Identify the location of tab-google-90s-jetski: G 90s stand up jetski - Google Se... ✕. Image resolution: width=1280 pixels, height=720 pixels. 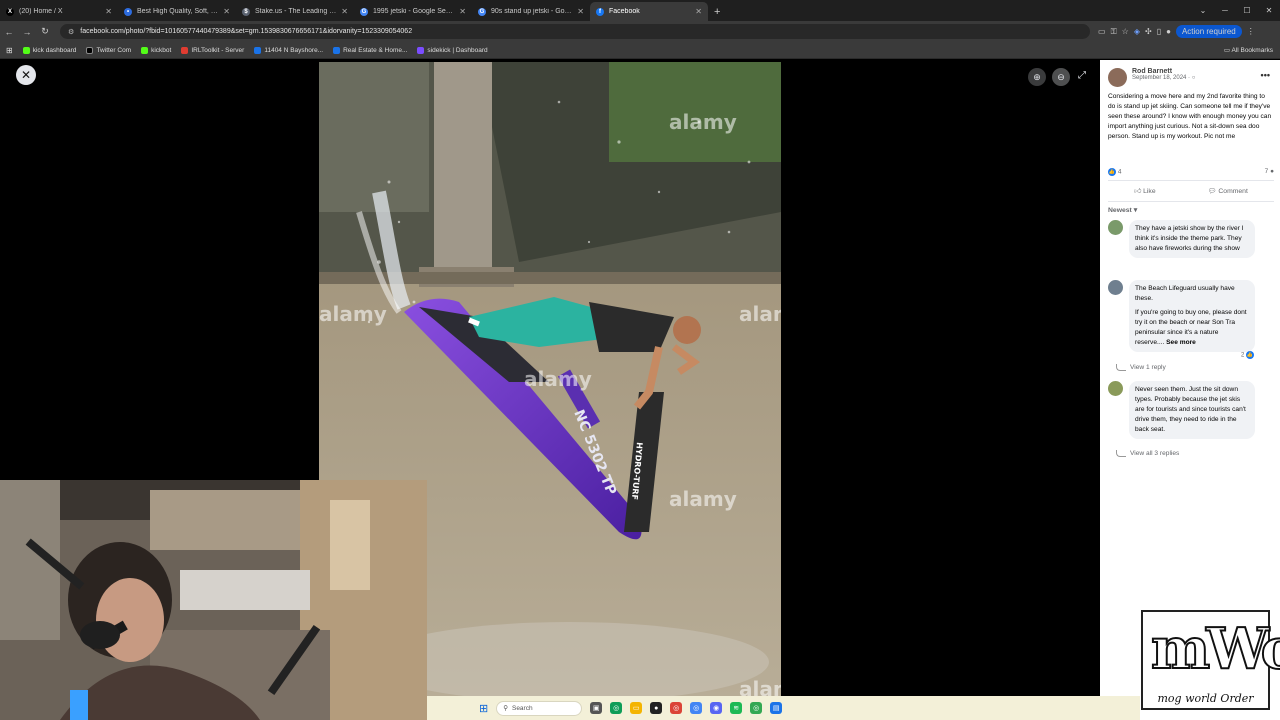
(531, 11).